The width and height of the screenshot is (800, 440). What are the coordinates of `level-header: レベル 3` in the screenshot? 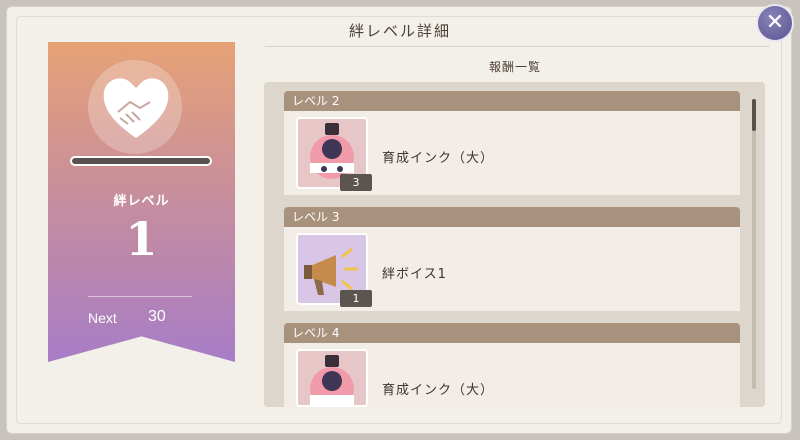 It's located at (512, 217).